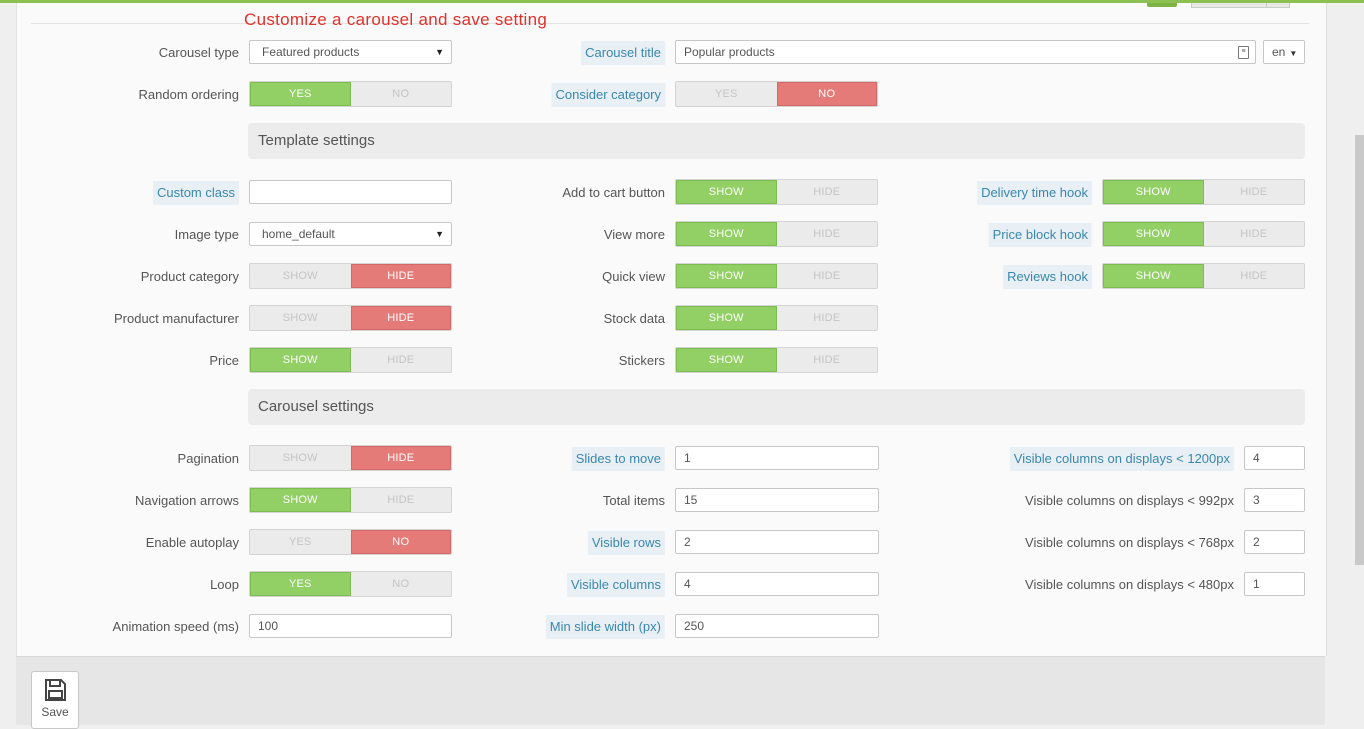 Image resolution: width=1364 pixels, height=729 pixels. What do you see at coordinates (1256, 458) in the screenshot?
I see `cols-1200-value: 4` at bounding box center [1256, 458].